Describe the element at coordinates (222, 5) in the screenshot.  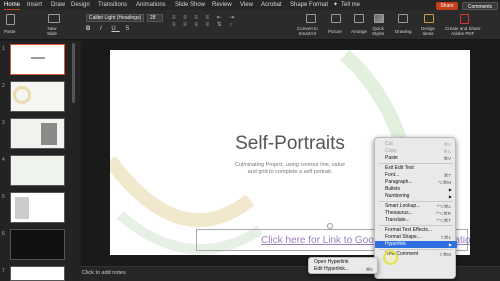
I see `tab-review: Review` at that location.